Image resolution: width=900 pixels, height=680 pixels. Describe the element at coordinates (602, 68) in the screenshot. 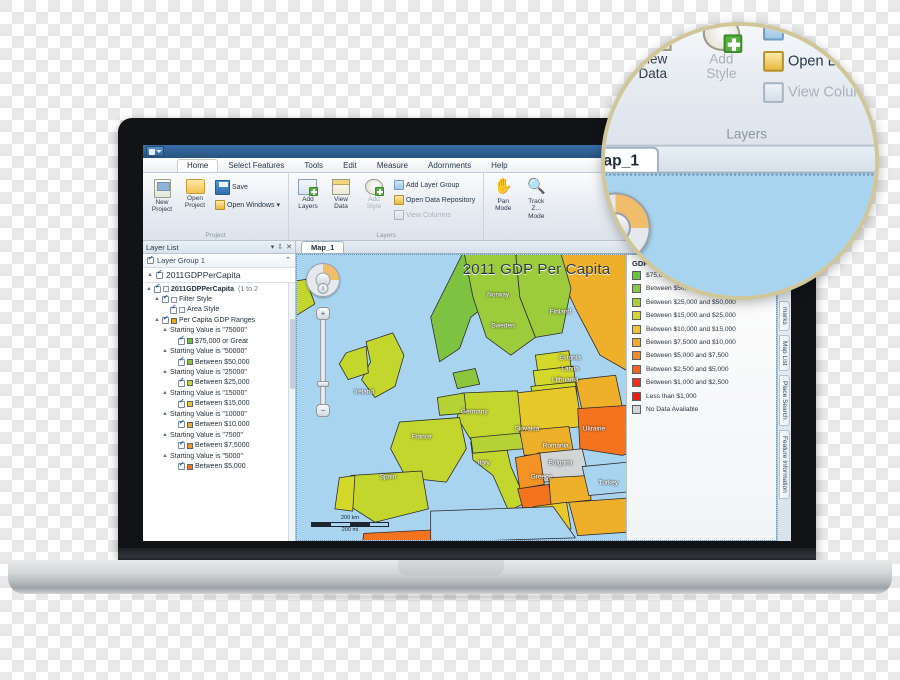

I see `ribbon-button-label: AddLayers` at that location.